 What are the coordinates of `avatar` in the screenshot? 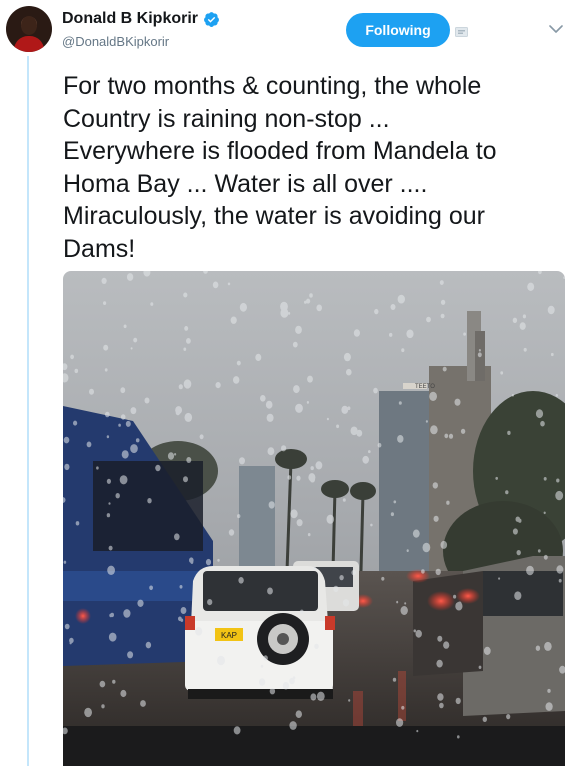 It's located at (29, 29).